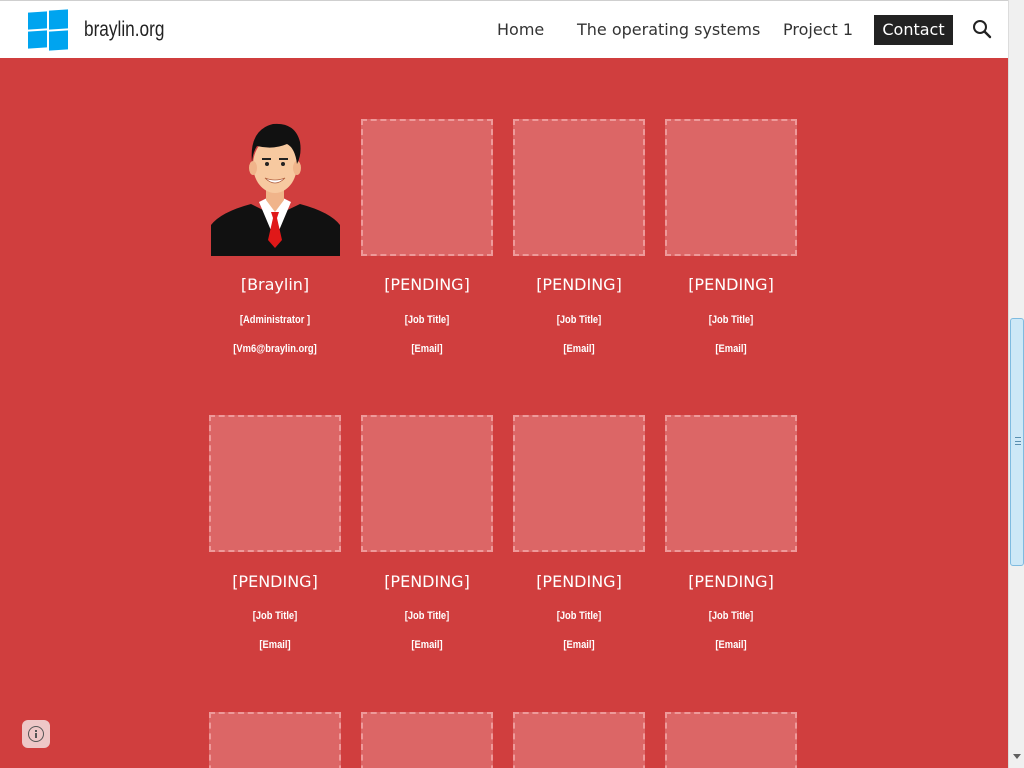  What do you see at coordinates (48, 30) in the screenshot?
I see `windows-logo-icon` at bounding box center [48, 30].